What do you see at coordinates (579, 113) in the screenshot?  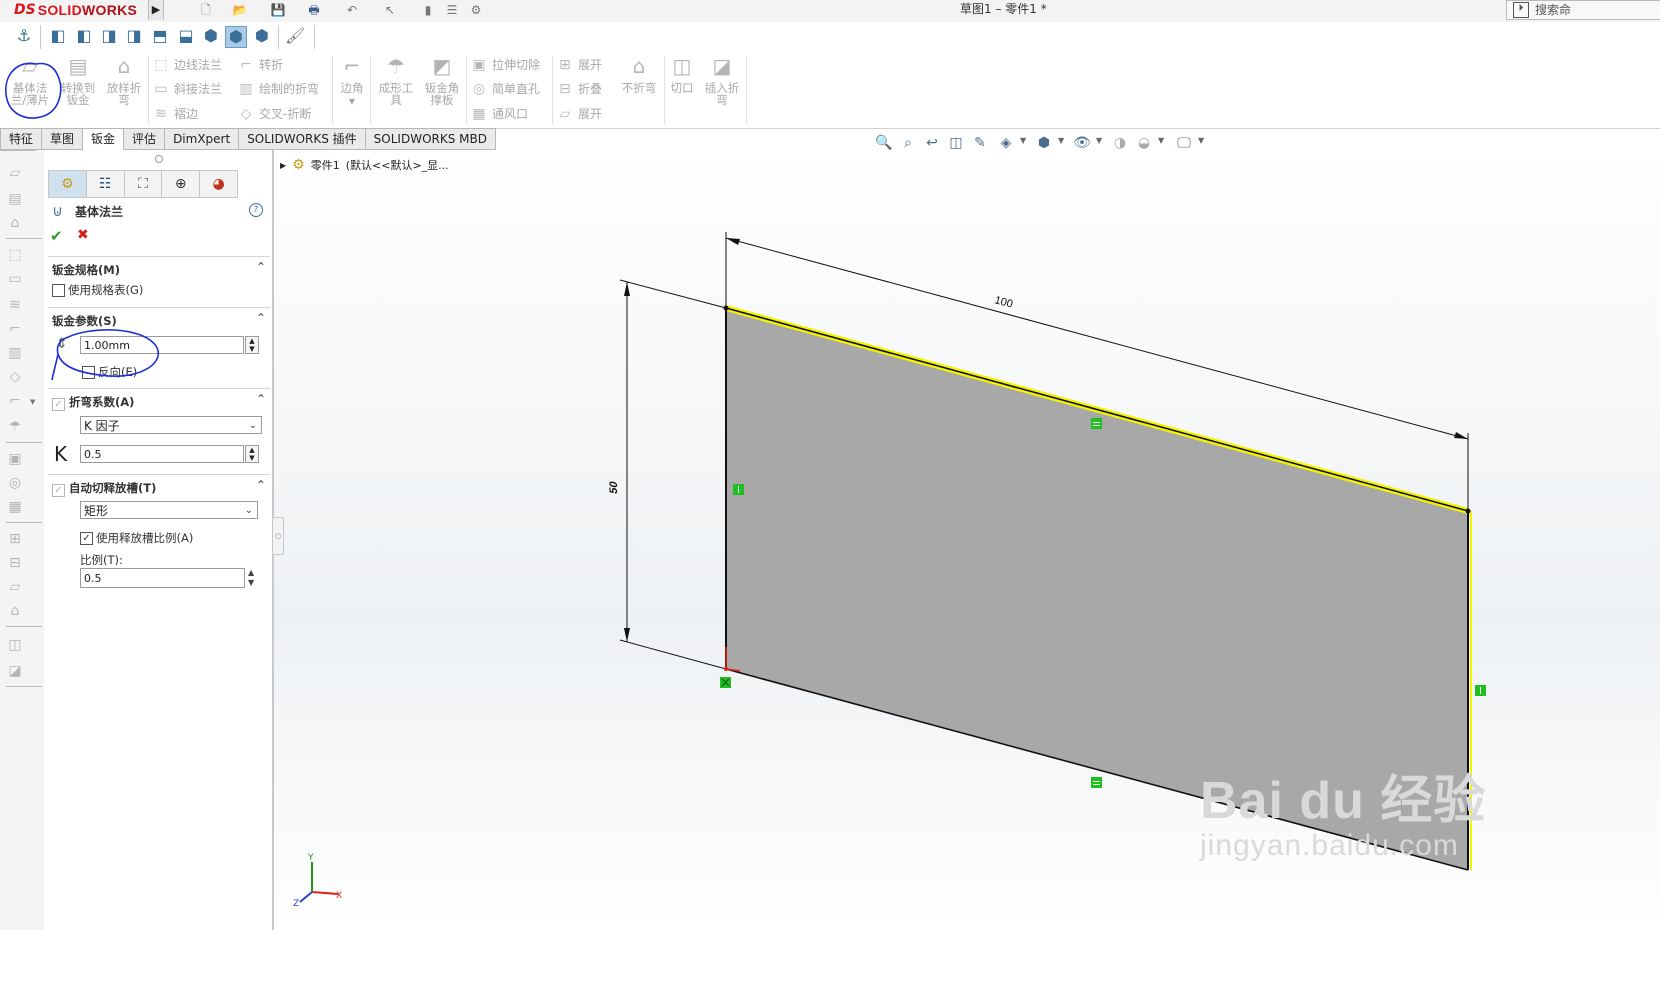 I see `flatten-button: ▱ 展开` at bounding box center [579, 113].